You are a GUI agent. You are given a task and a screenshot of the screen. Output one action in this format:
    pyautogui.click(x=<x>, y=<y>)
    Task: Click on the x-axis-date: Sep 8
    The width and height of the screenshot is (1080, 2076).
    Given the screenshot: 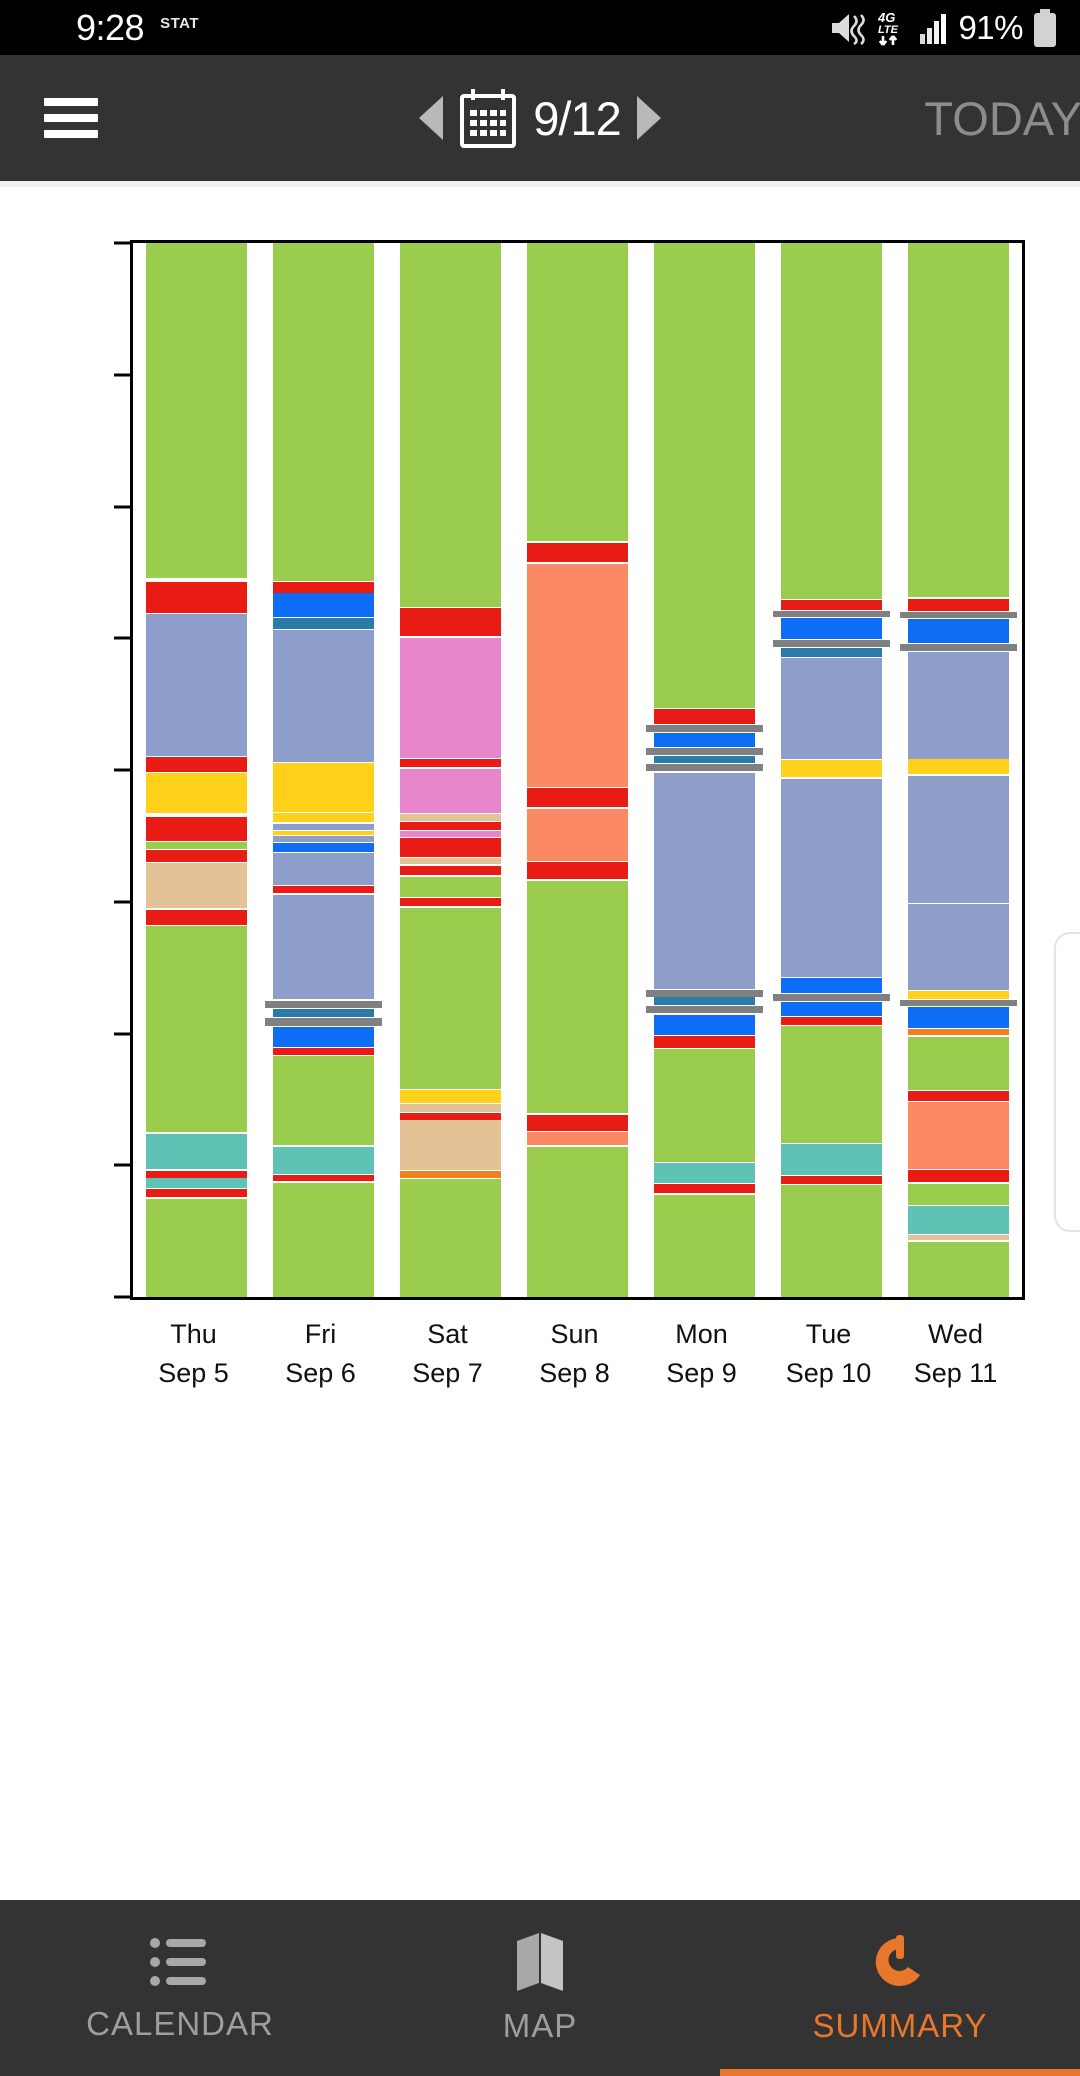 What is the action you would take?
    pyautogui.click(x=574, y=1373)
    